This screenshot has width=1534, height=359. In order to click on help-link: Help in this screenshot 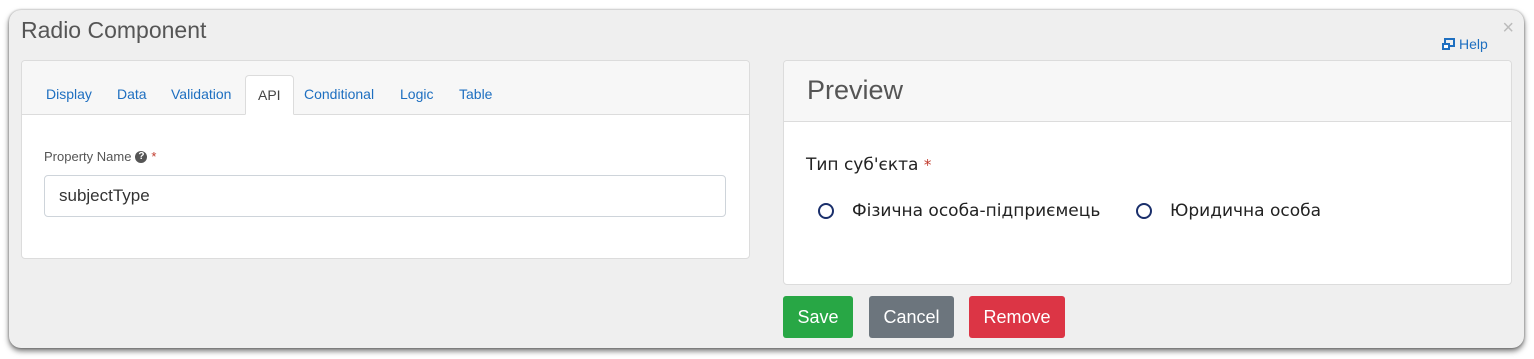, I will do `click(1464, 44)`.